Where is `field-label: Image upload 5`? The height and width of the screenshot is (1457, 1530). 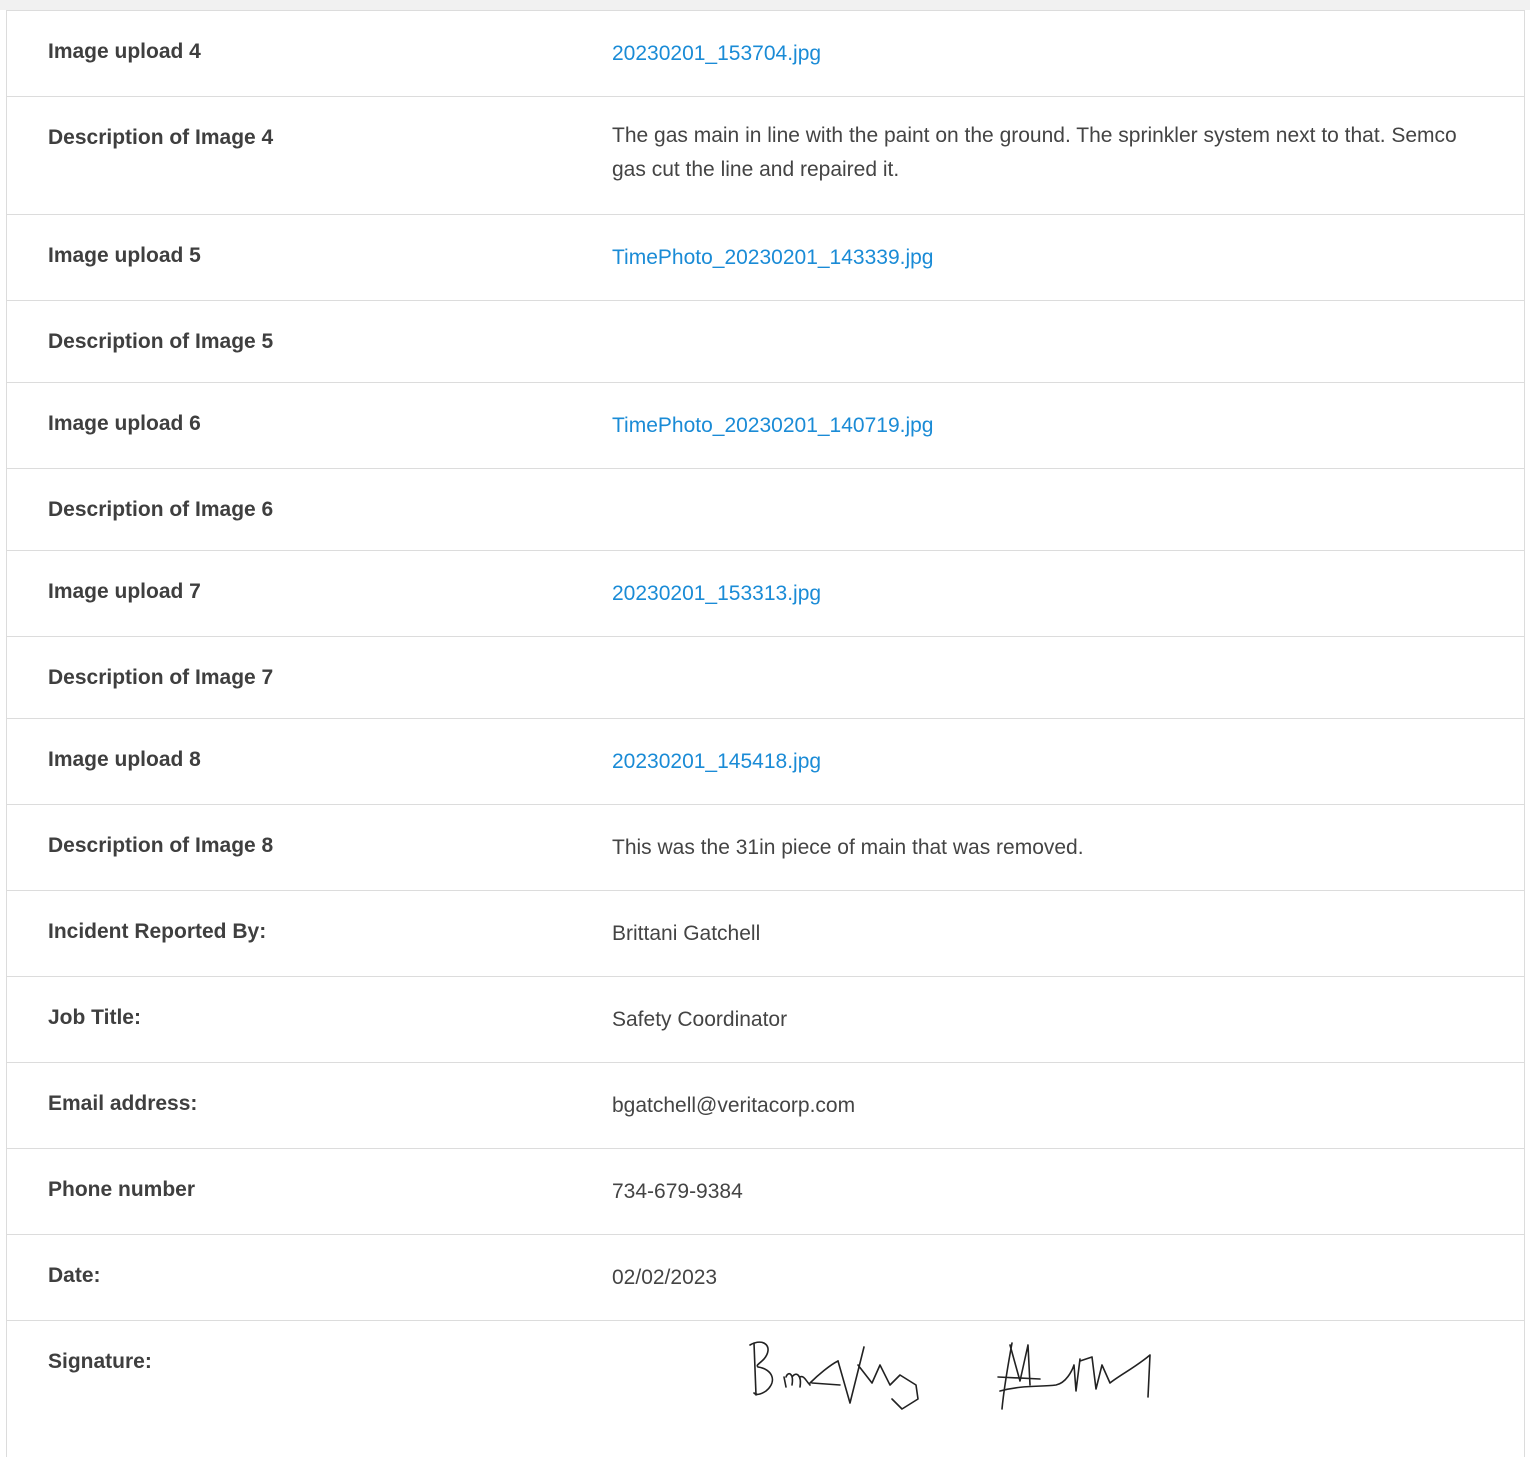
field-label: Image upload 5 is located at coordinates (124, 255).